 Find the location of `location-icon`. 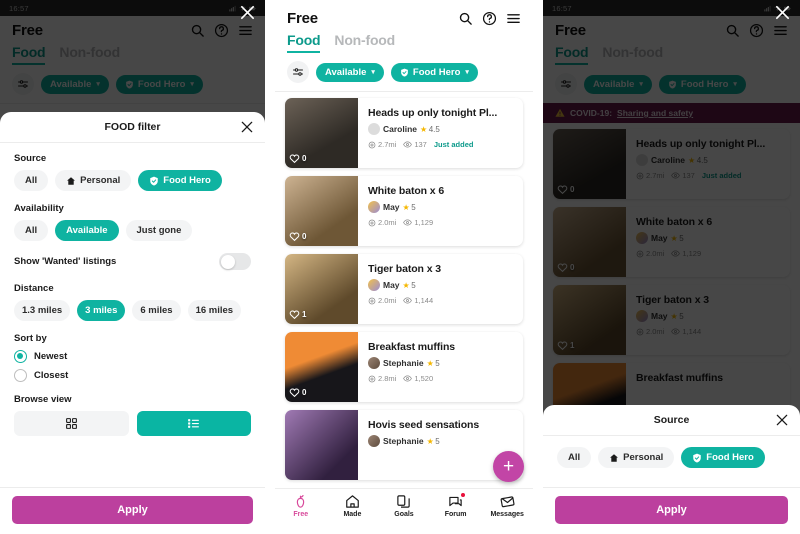

location-icon is located at coordinates (372, 222).